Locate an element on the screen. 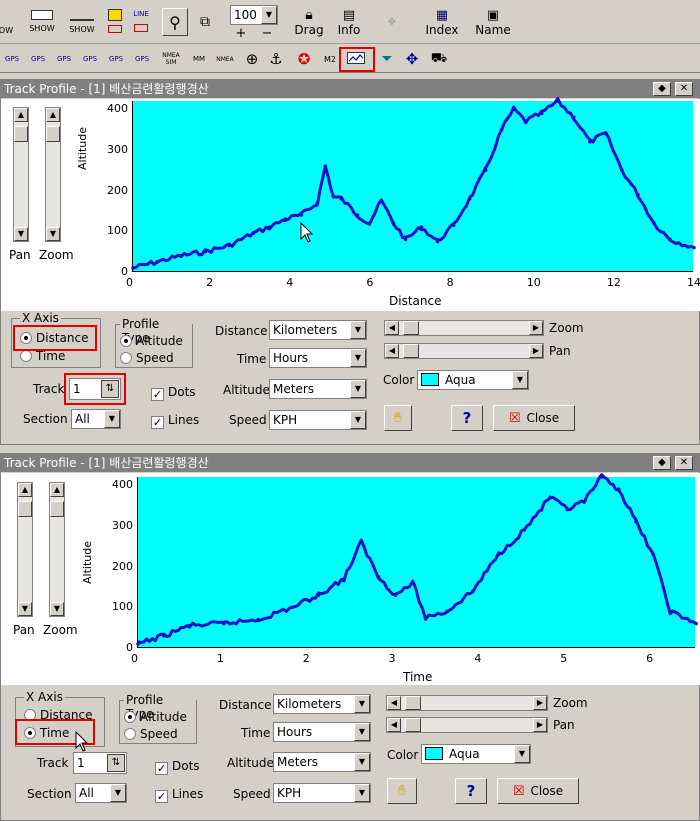  show-overview-button: OW is located at coordinates (6, 21).